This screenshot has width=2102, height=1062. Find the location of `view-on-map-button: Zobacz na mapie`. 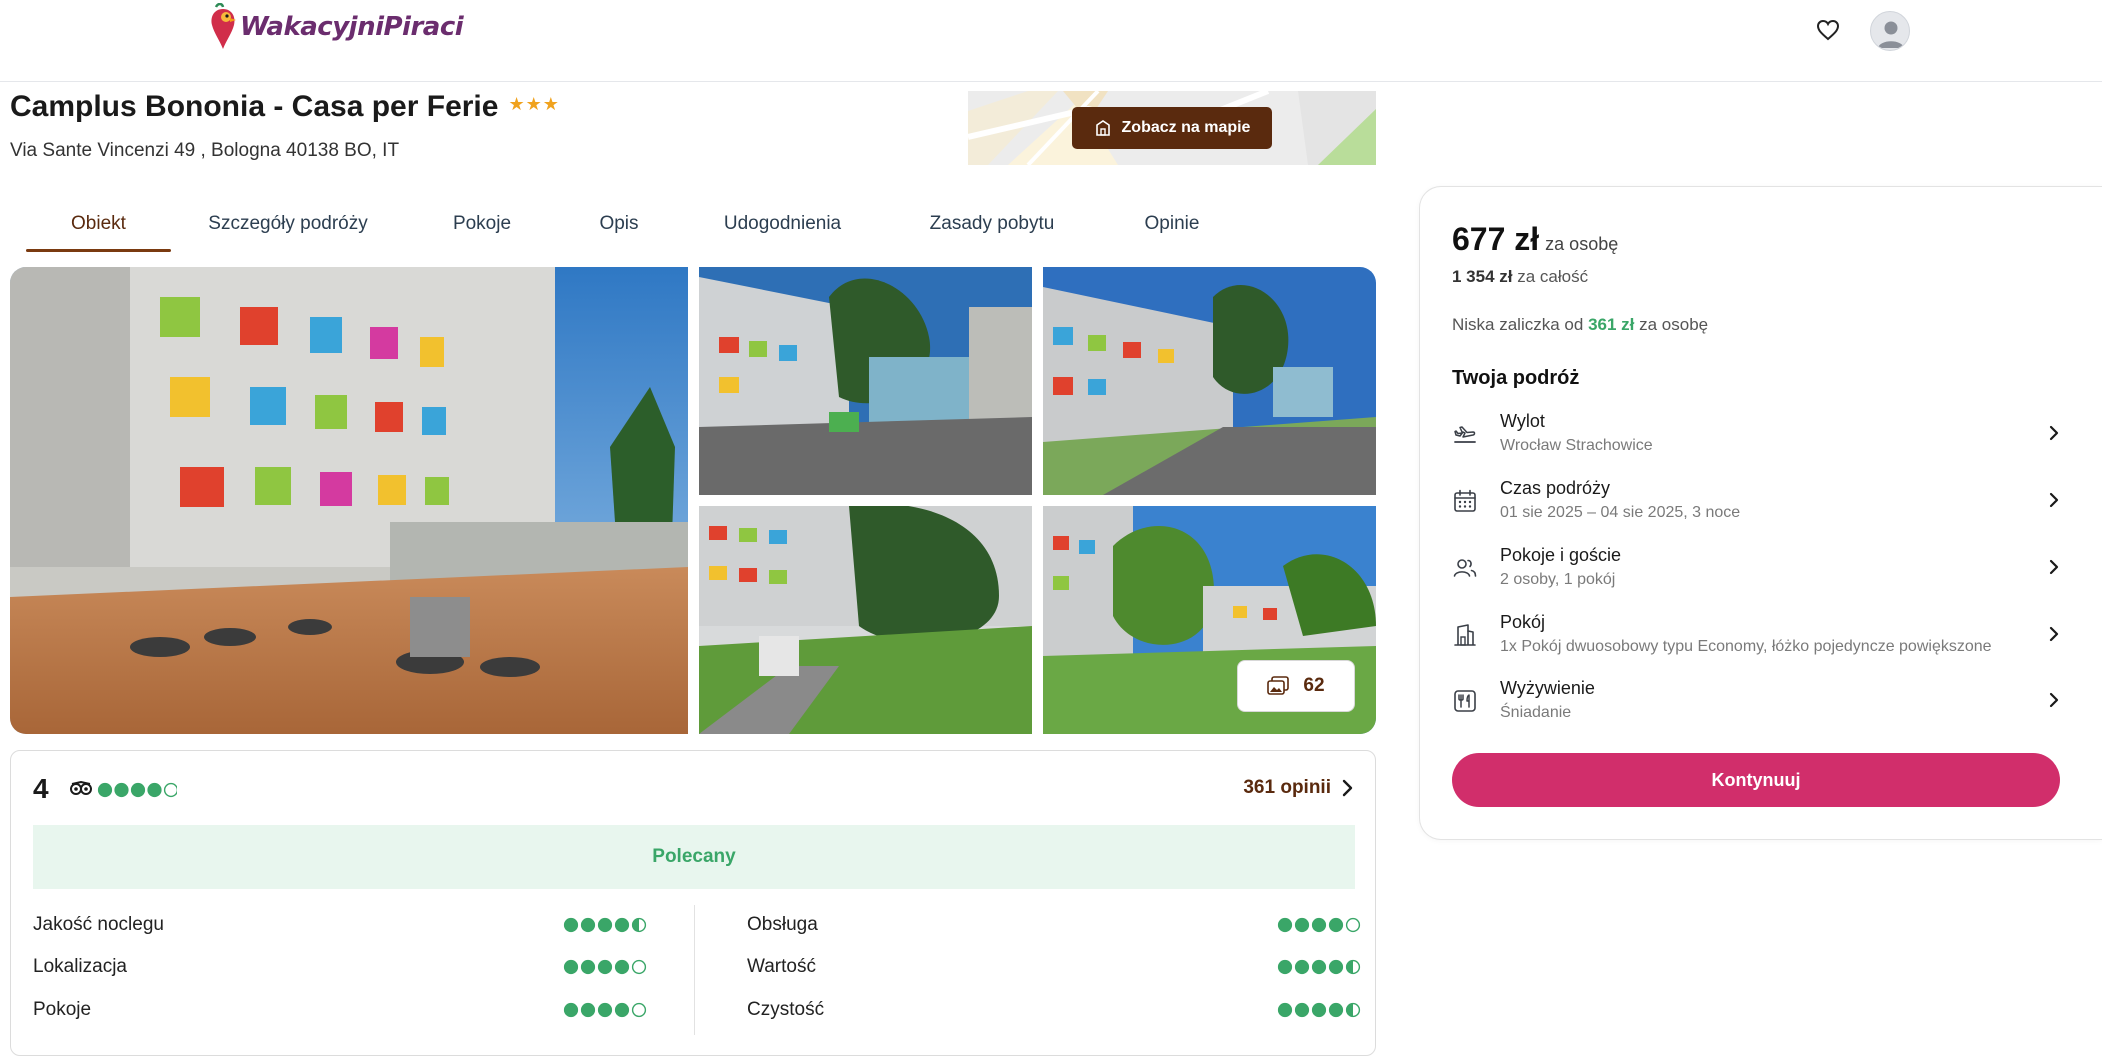

view-on-map-button: Zobacz na mapie is located at coordinates (1172, 128).